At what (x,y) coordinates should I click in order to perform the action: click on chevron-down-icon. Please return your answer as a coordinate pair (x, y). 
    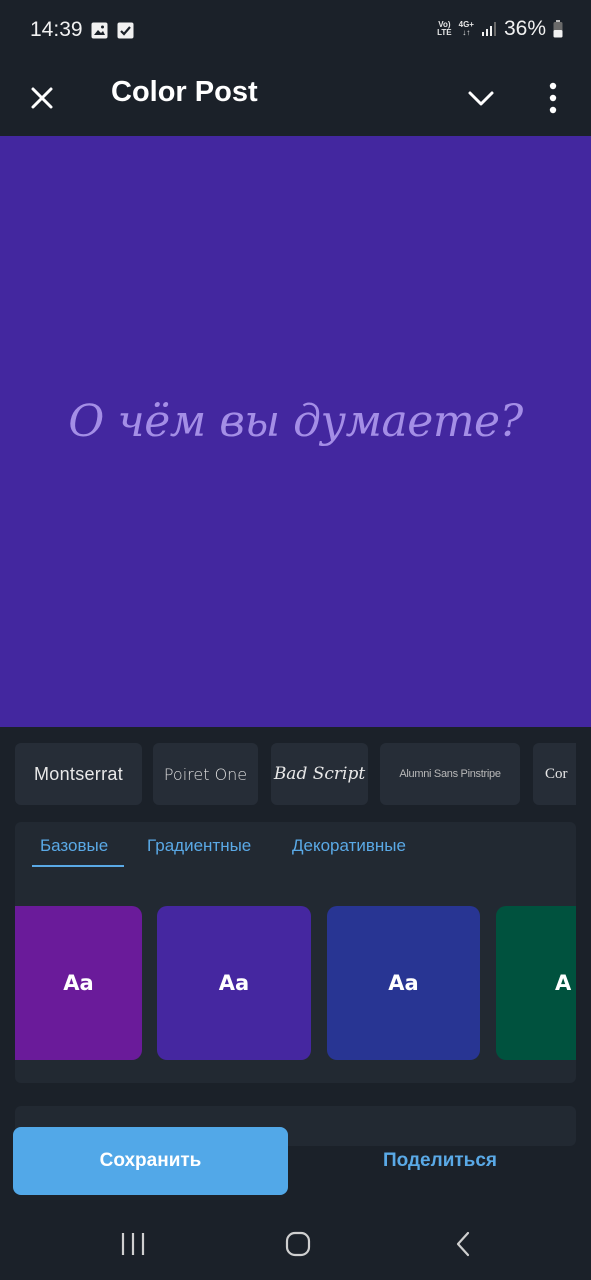
    Looking at the image, I should click on (481, 98).